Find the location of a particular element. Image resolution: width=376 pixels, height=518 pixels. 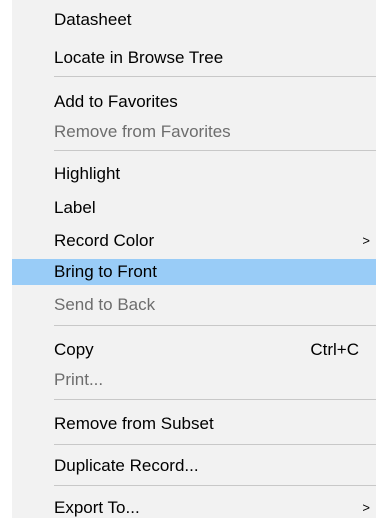

menu-item-record-color: Record Color > is located at coordinates (194, 241).